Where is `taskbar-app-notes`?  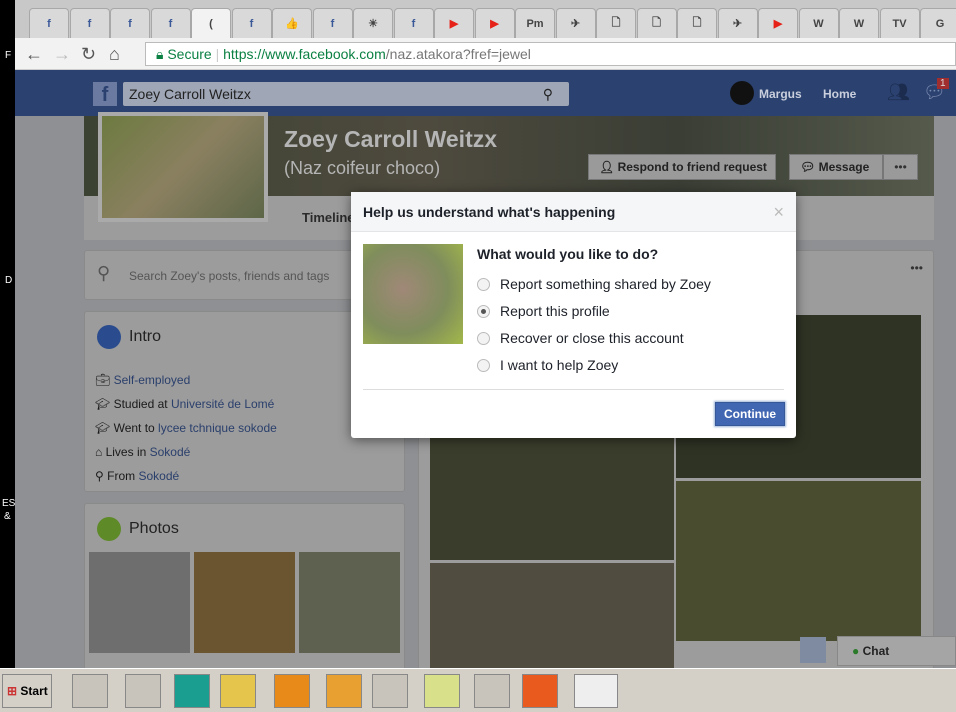
taskbar-app-notes is located at coordinates (442, 691).